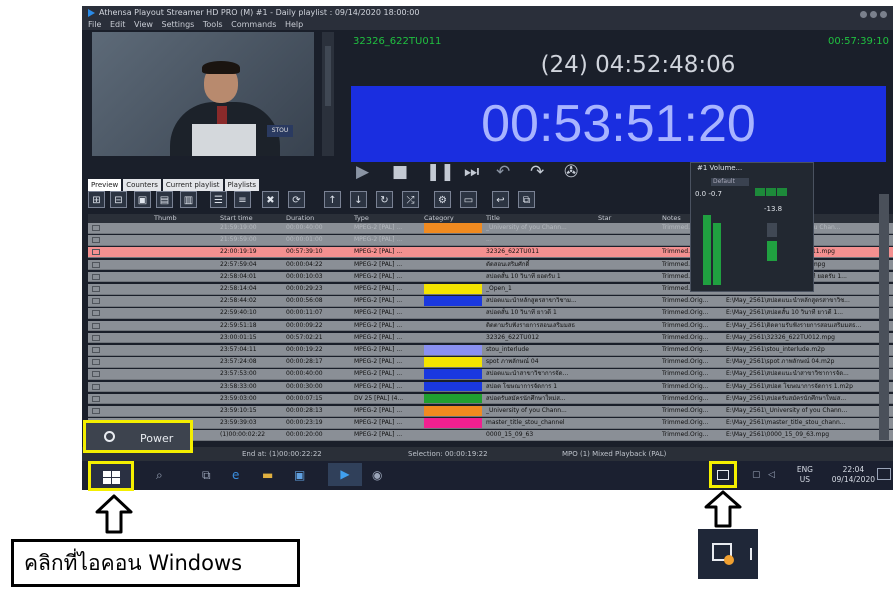  I want to click on refresh-icon: ⟳, so click(296, 199).